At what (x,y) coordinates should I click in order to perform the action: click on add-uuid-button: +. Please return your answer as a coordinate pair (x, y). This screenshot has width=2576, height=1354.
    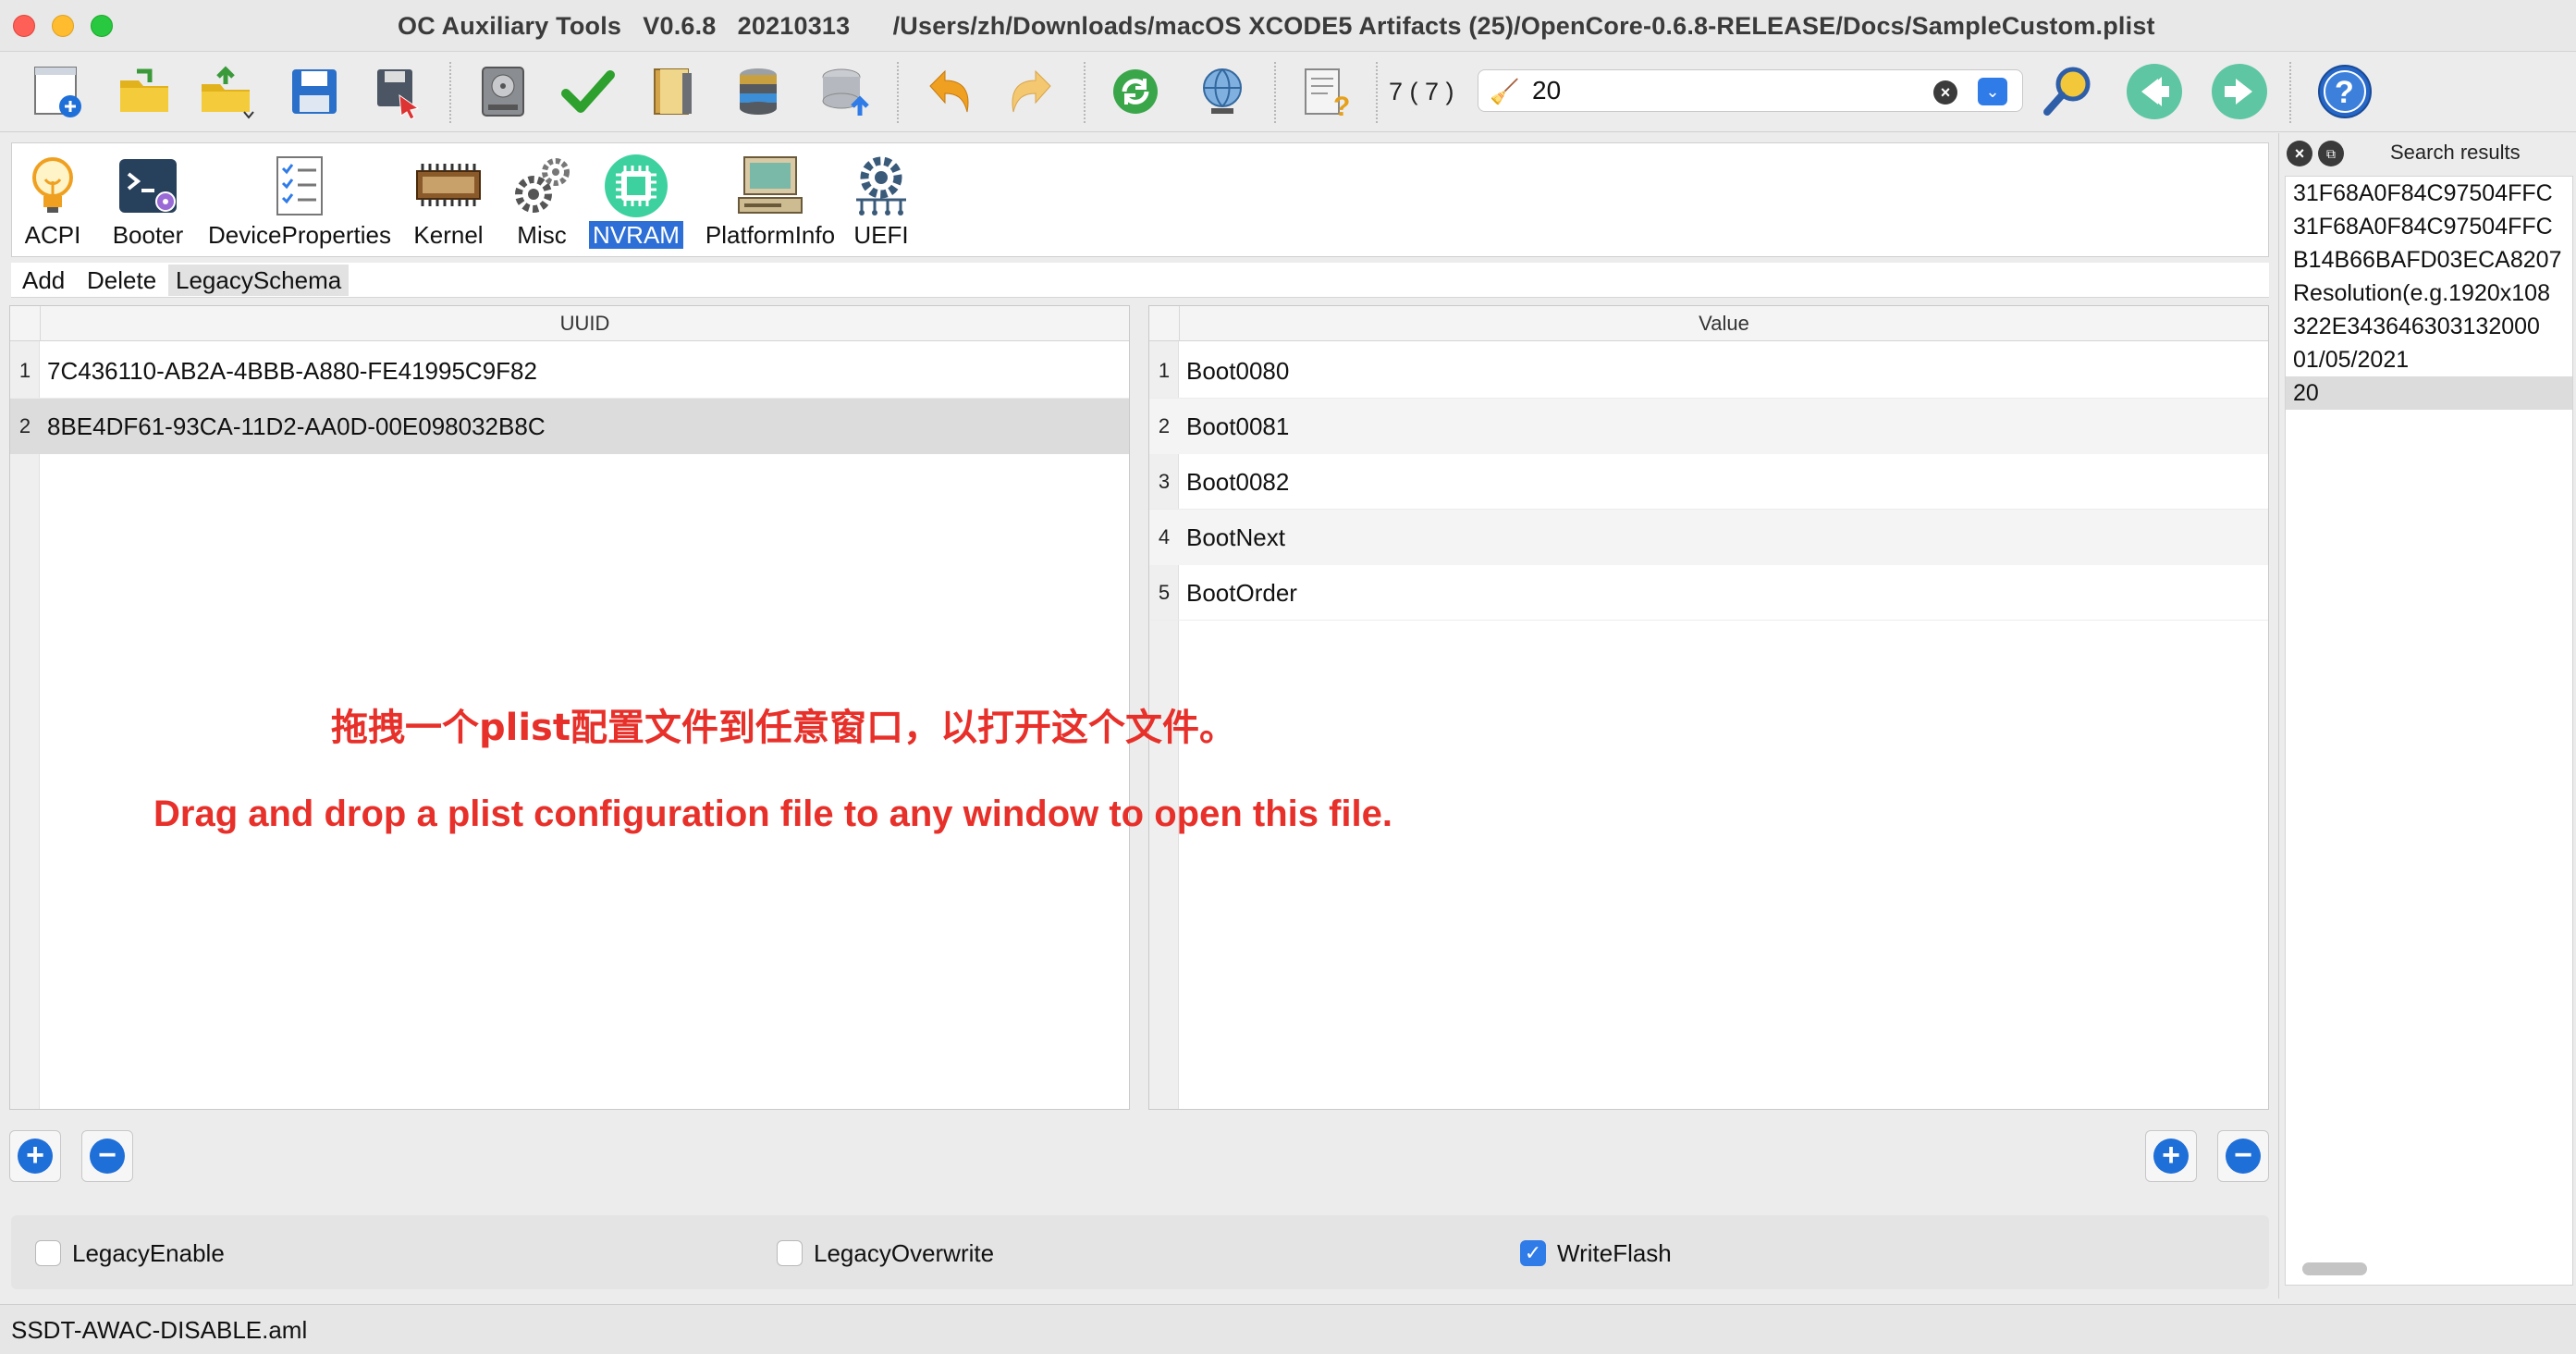
    Looking at the image, I should click on (35, 1156).